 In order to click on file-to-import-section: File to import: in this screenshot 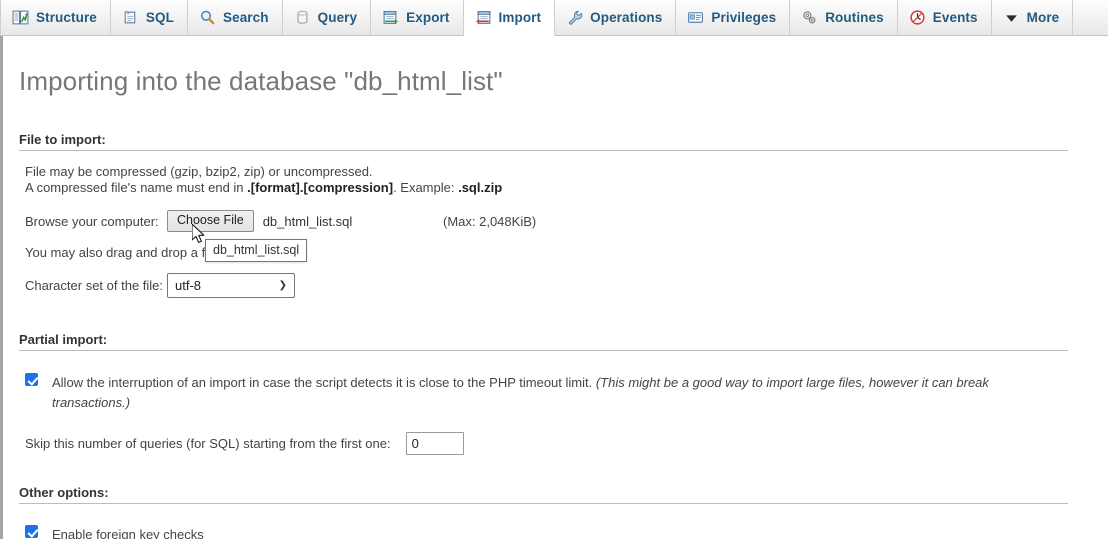, I will do `click(555, 141)`.